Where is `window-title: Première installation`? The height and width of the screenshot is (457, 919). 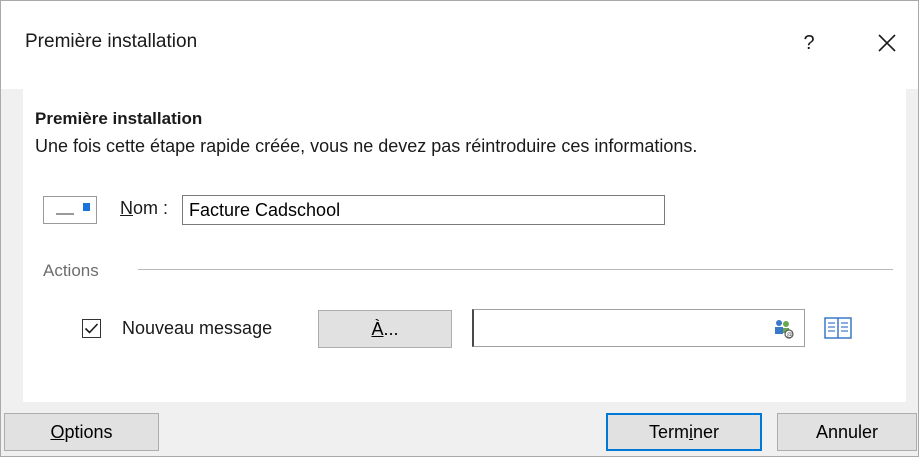 window-title: Première installation is located at coordinates (111, 41).